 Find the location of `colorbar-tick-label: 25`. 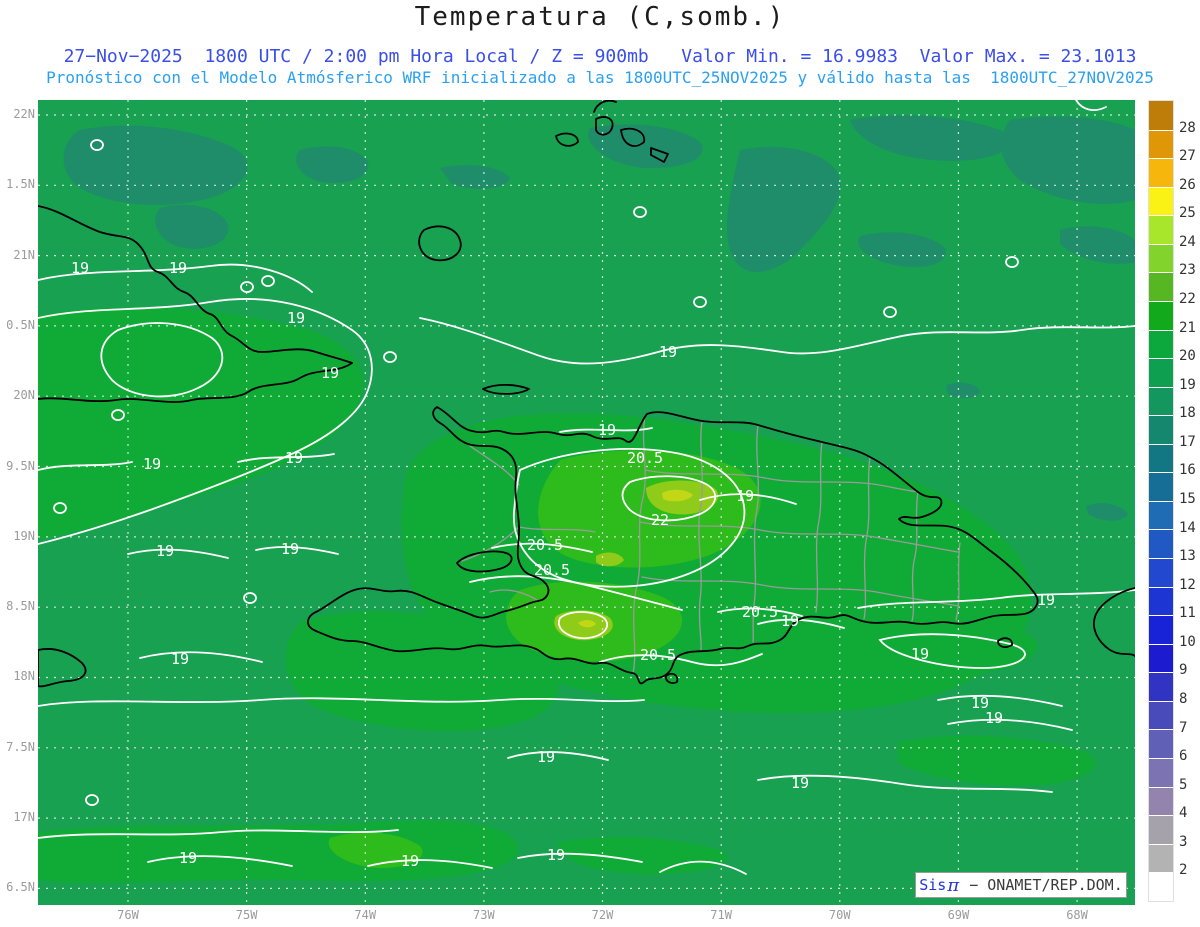

colorbar-tick-label: 25 is located at coordinates (1187, 213).